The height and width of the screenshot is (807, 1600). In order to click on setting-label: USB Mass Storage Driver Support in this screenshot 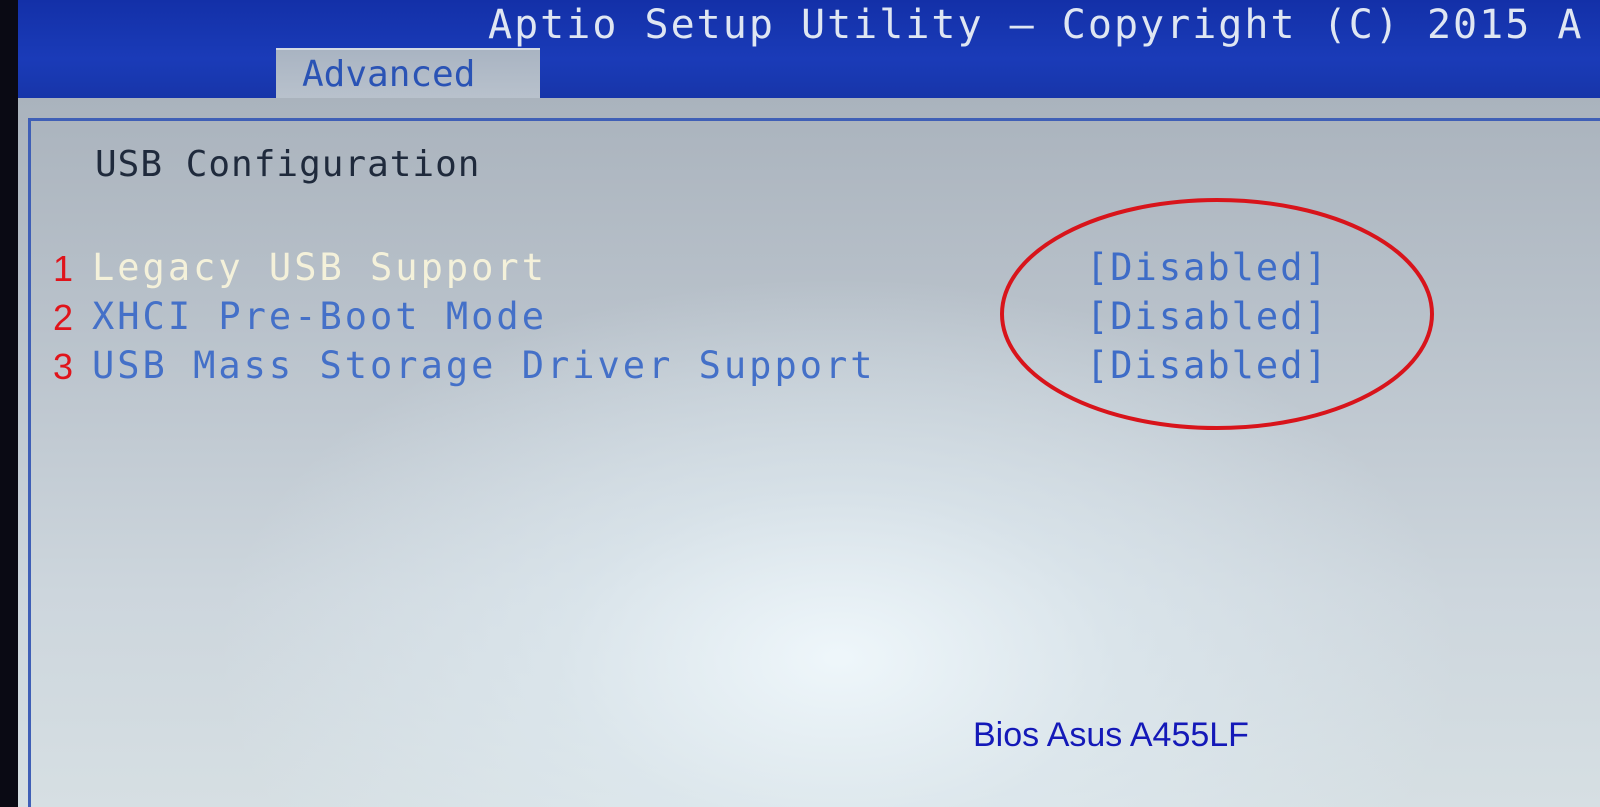, I will do `click(484, 365)`.